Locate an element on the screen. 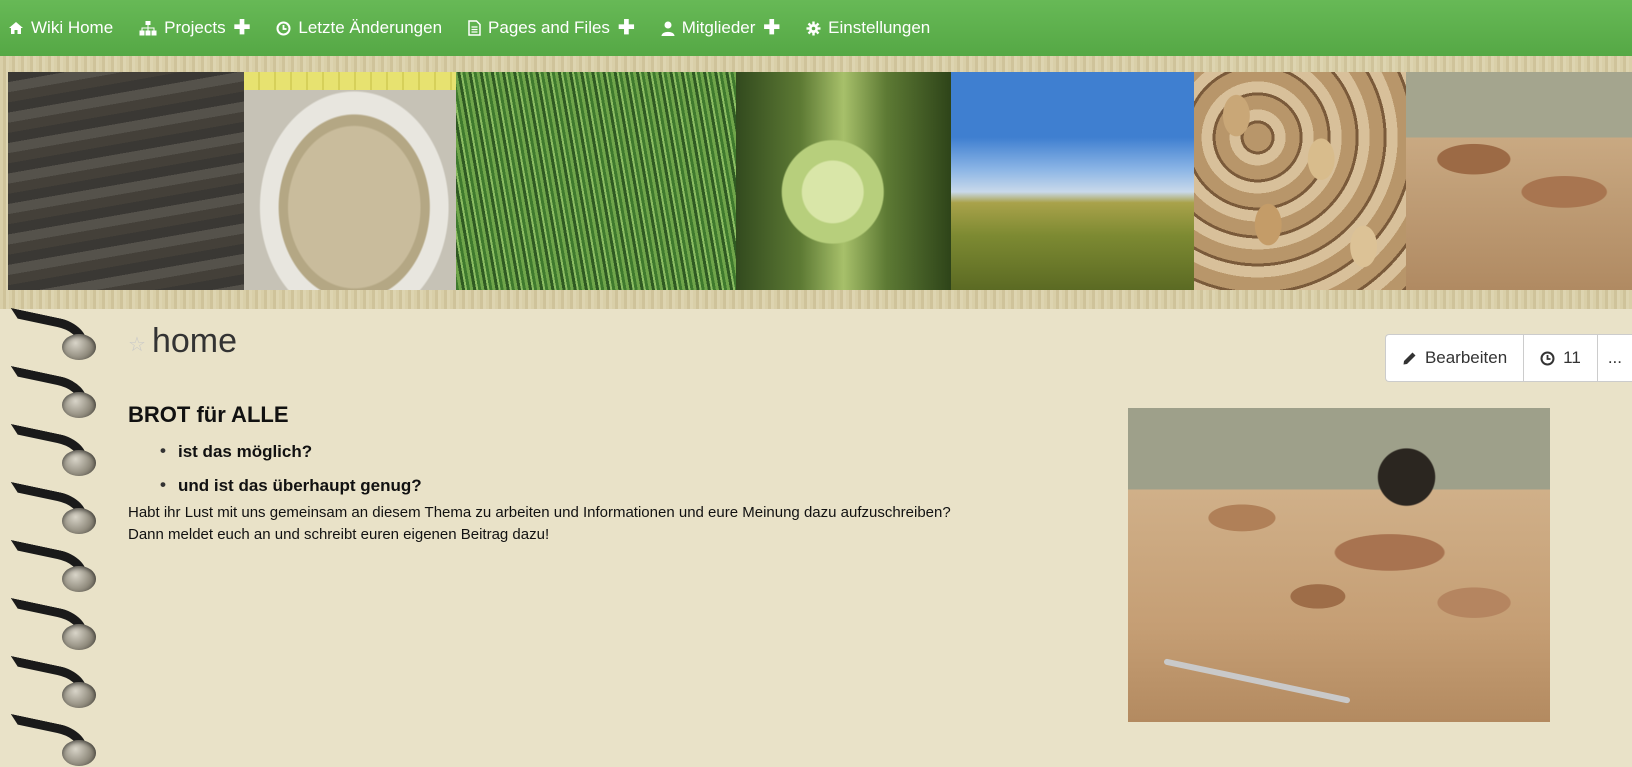 Image resolution: width=1632 pixels, height=767 pixels. list-item: ist das möglich? is located at coordinates (593, 451).